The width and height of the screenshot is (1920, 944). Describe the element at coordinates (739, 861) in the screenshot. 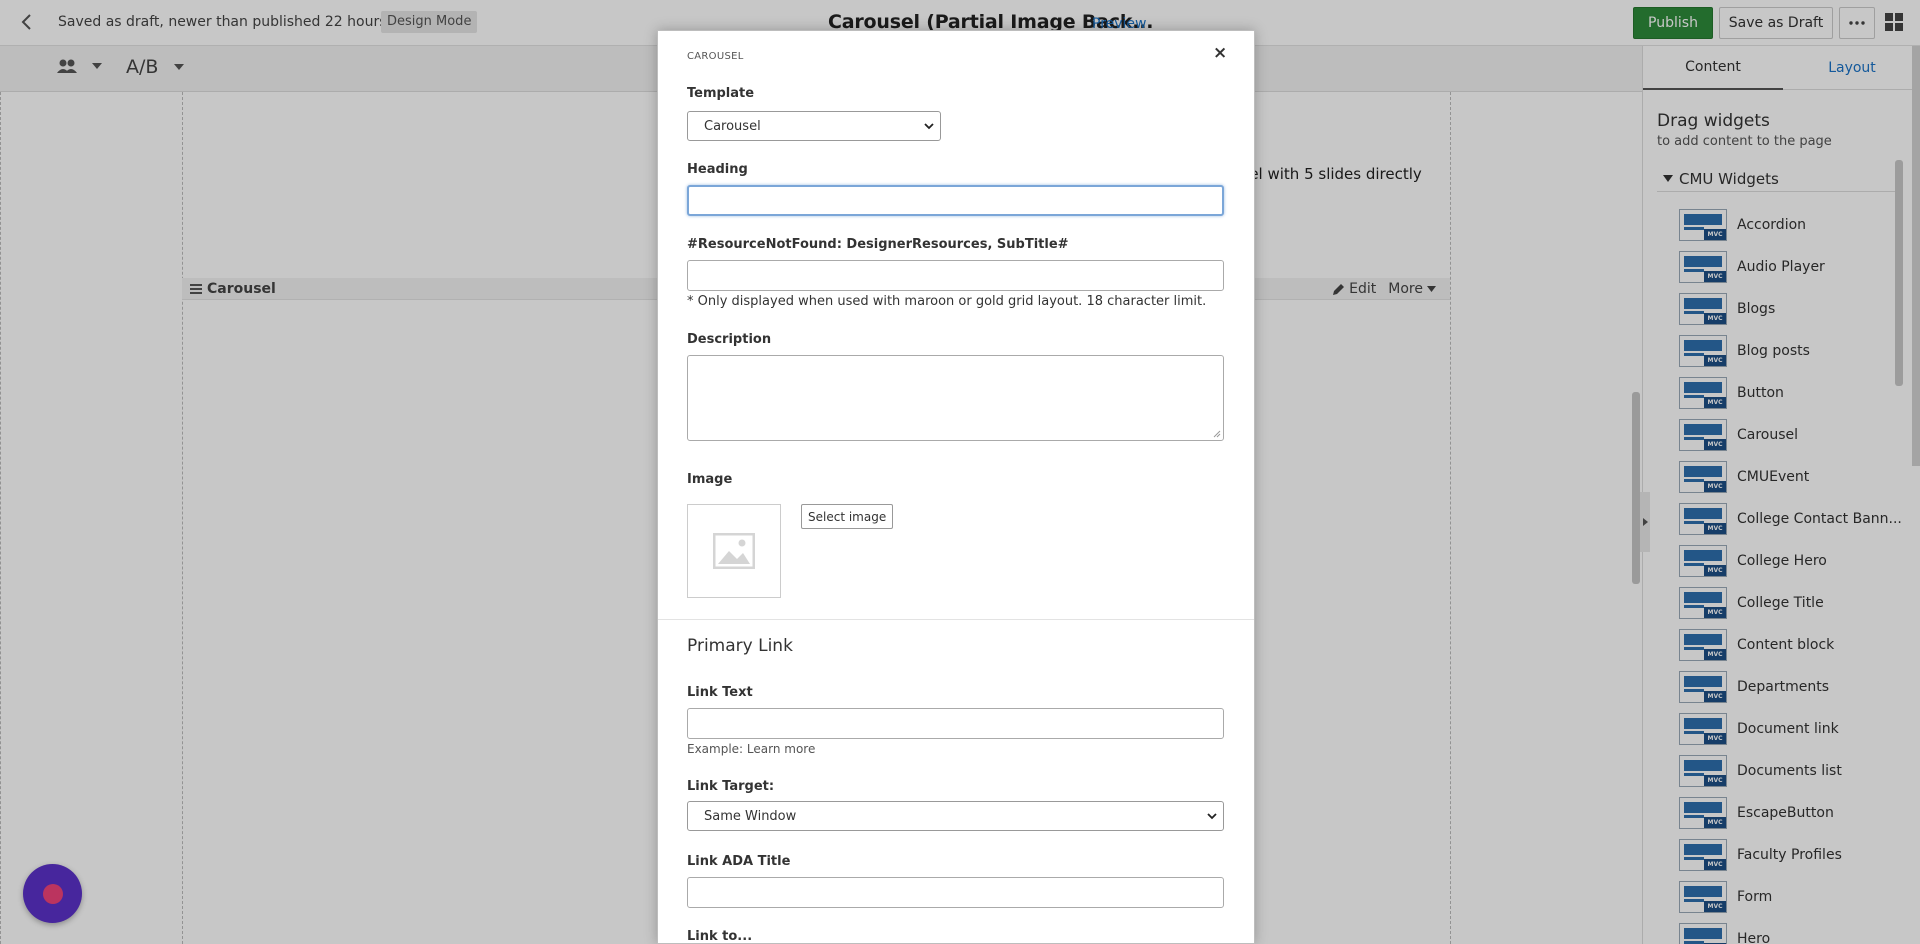

I see `link-ada-label: Link ADA Title` at that location.